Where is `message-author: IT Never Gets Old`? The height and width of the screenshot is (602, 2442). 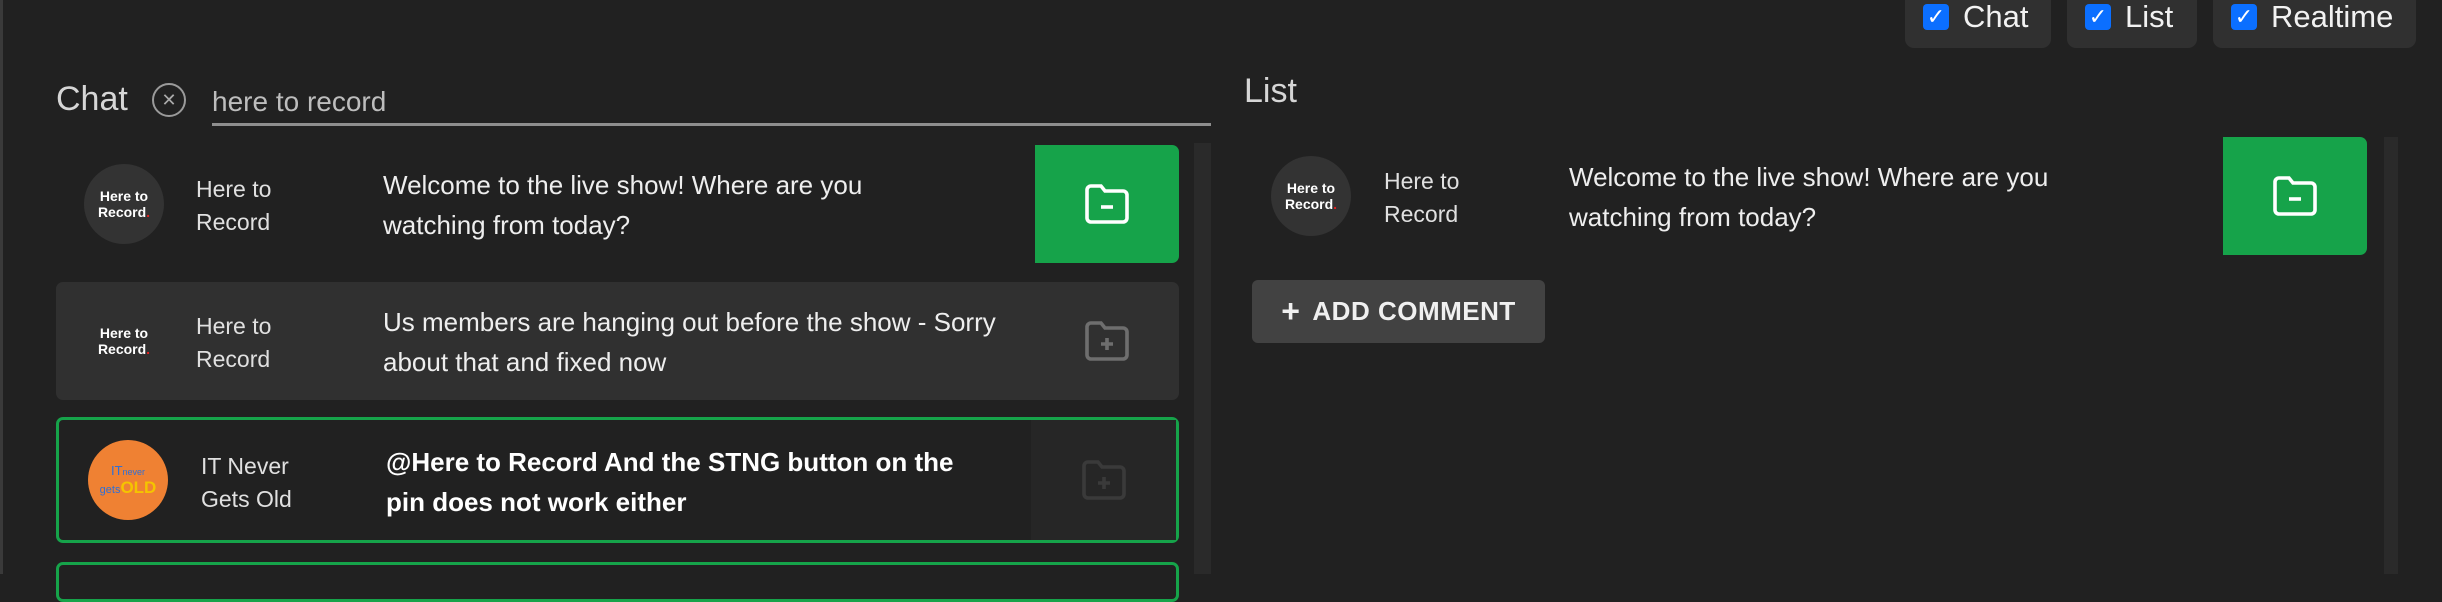 message-author: IT Never Gets Old is located at coordinates (246, 482).